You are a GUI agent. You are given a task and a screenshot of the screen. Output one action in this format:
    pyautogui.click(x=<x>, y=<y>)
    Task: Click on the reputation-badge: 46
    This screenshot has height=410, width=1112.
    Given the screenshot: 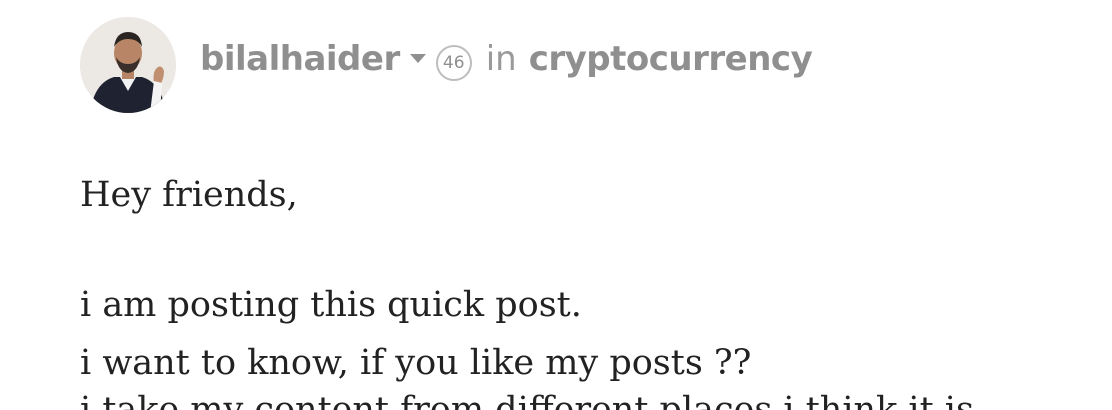 What is the action you would take?
    pyautogui.click(x=453, y=63)
    